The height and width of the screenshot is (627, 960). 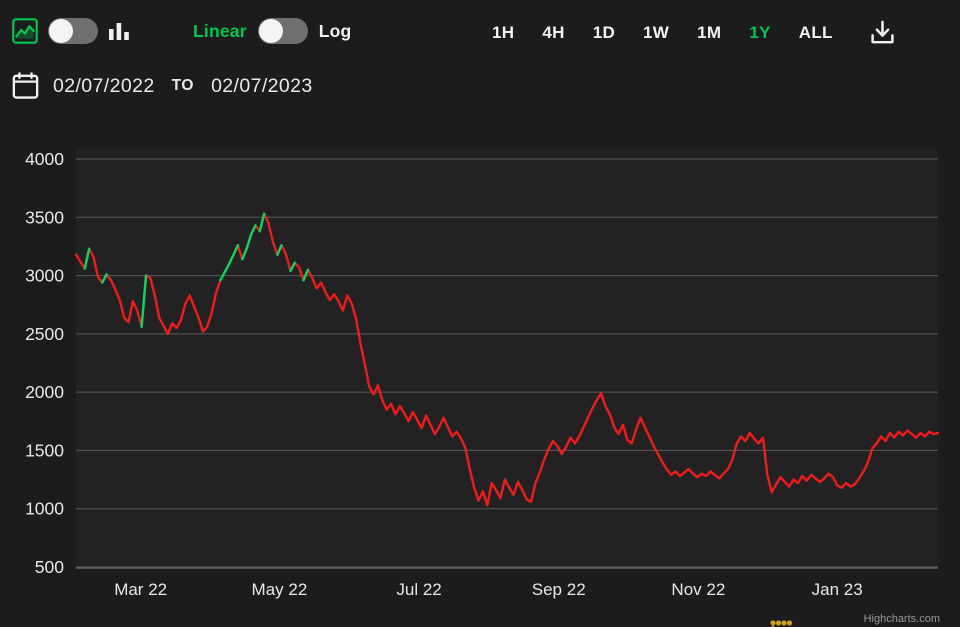 What do you see at coordinates (902, 619) in the screenshot?
I see `highcharts-credit: Highcharts.com` at bounding box center [902, 619].